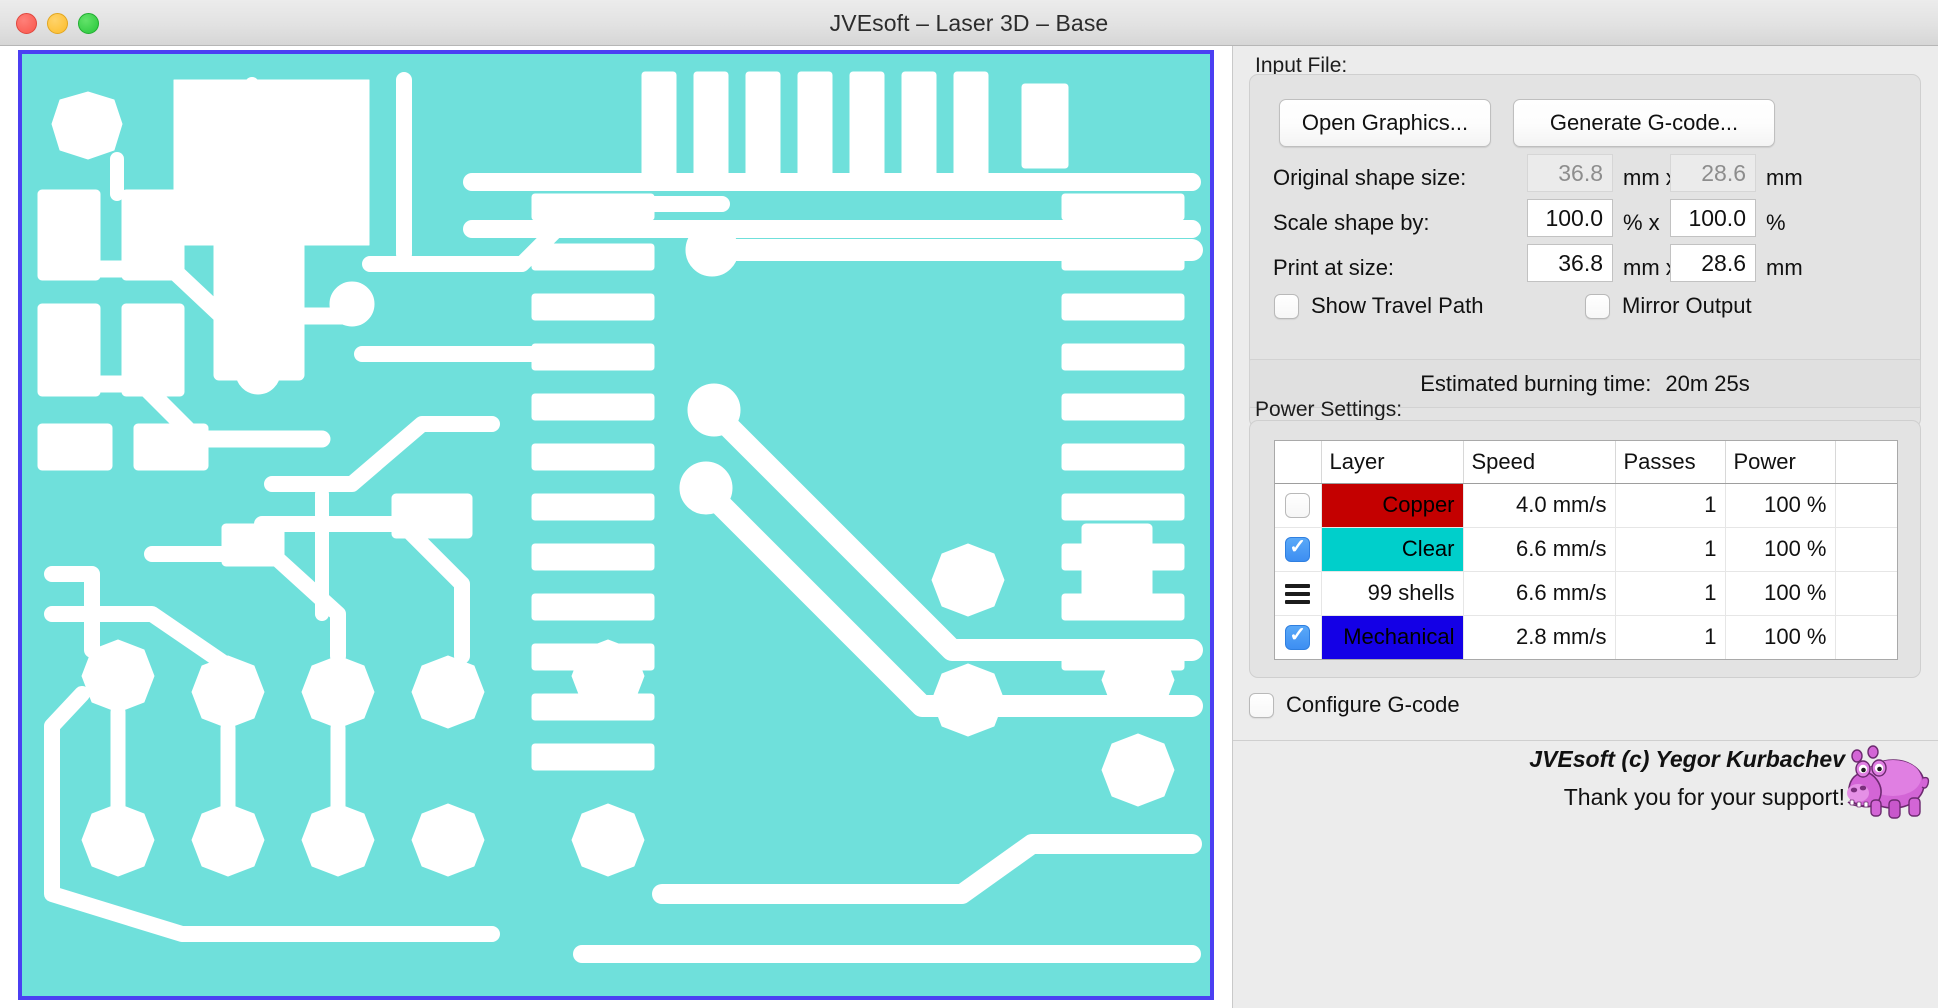  I want to click on footer-divider, so click(1585, 740).